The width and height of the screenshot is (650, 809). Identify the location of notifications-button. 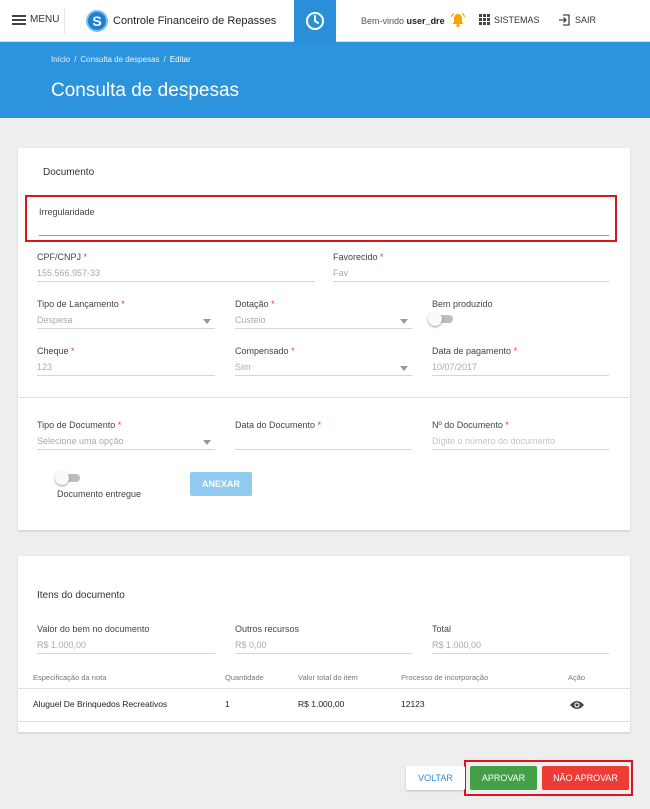
(458, 22).